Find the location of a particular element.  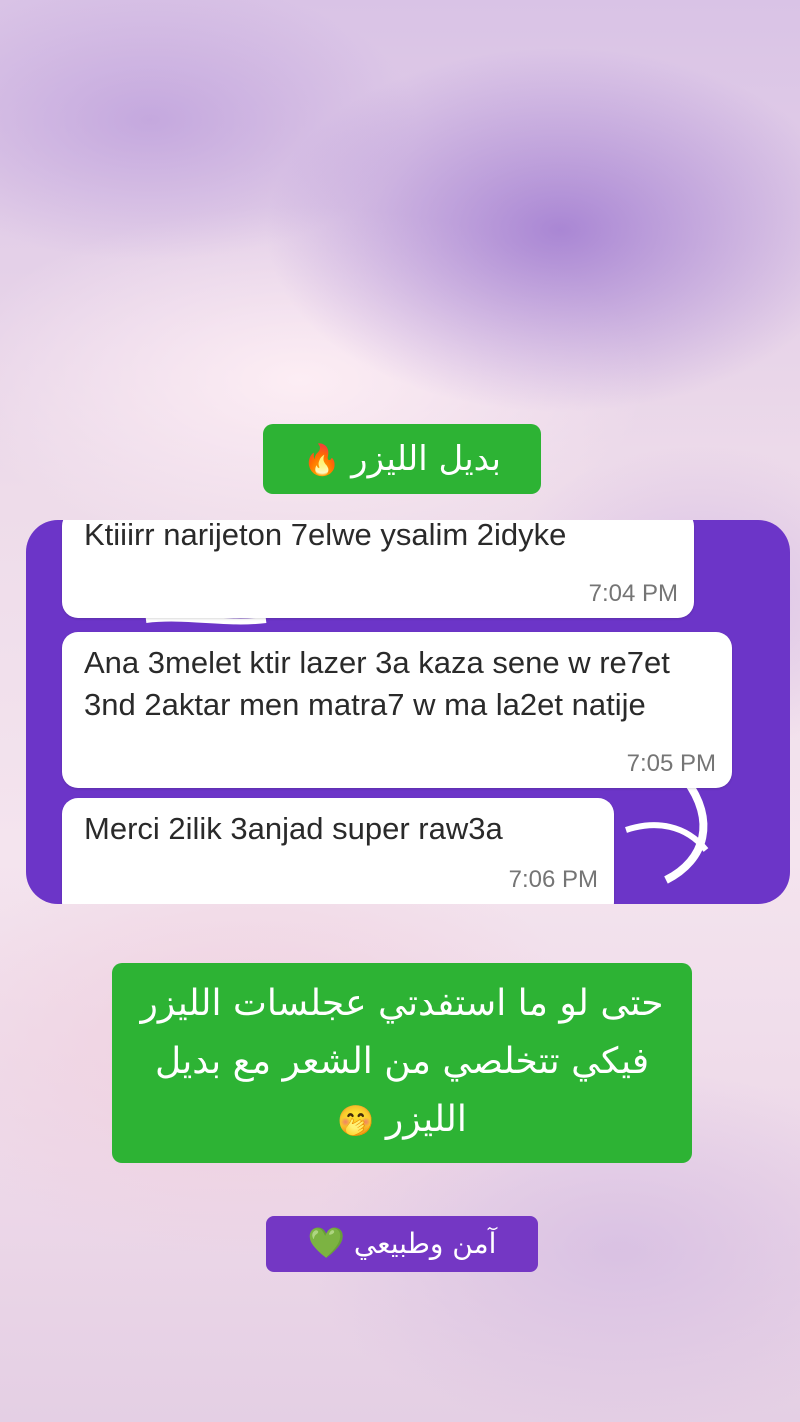

caption-line: فيكي تتخلصي من الشعر مع بديل is located at coordinates (402, 1061).